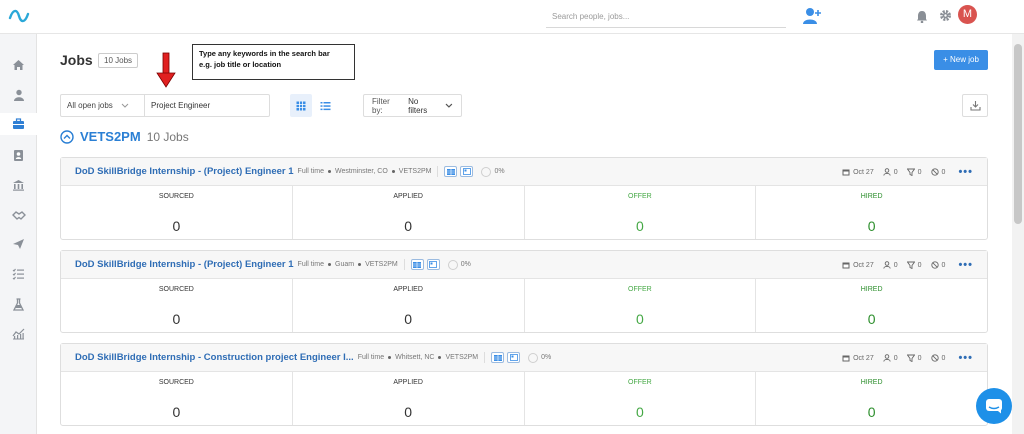 The image size is (1024, 434). I want to click on pipeline-stages: SOURCED 0 APPLIED 0 OFFER 0 HIRED 0, so click(524, 305).